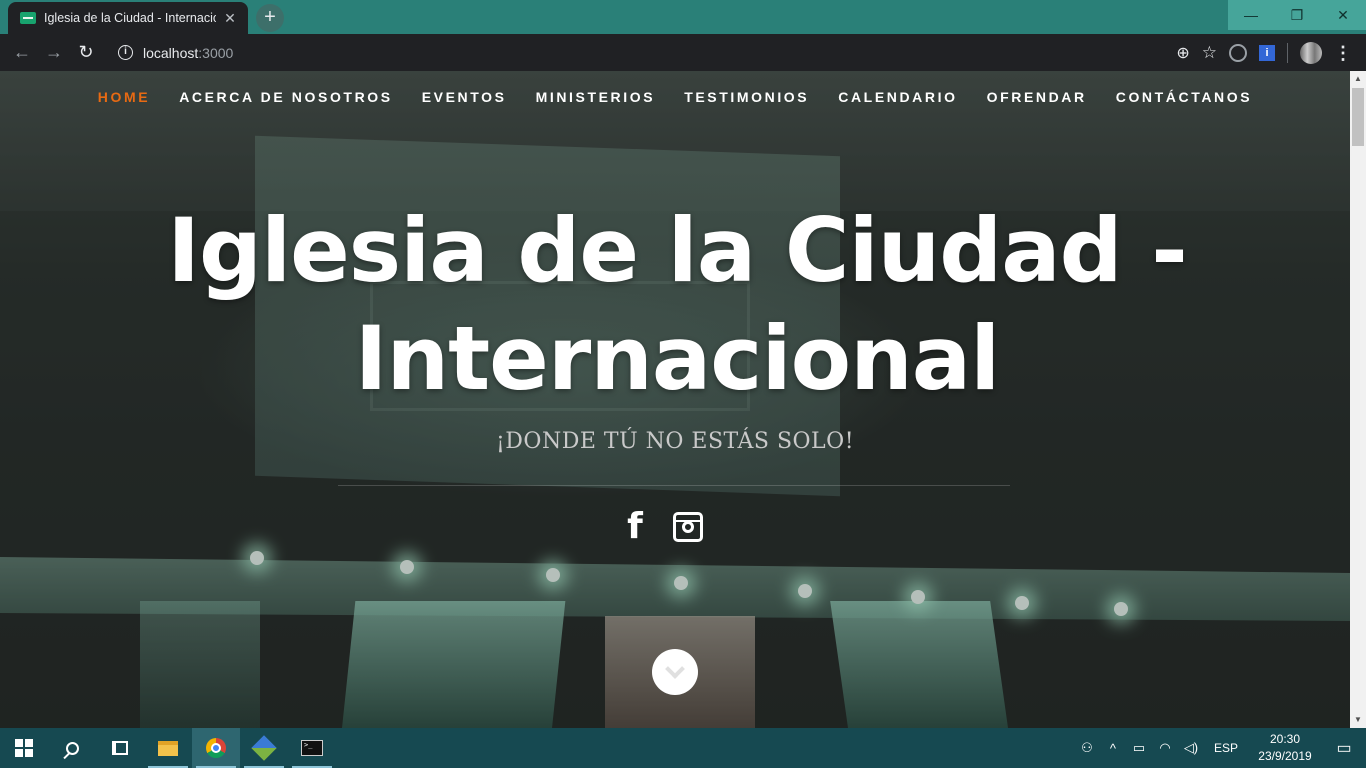  I want to click on folder-icon, so click(168, 748).